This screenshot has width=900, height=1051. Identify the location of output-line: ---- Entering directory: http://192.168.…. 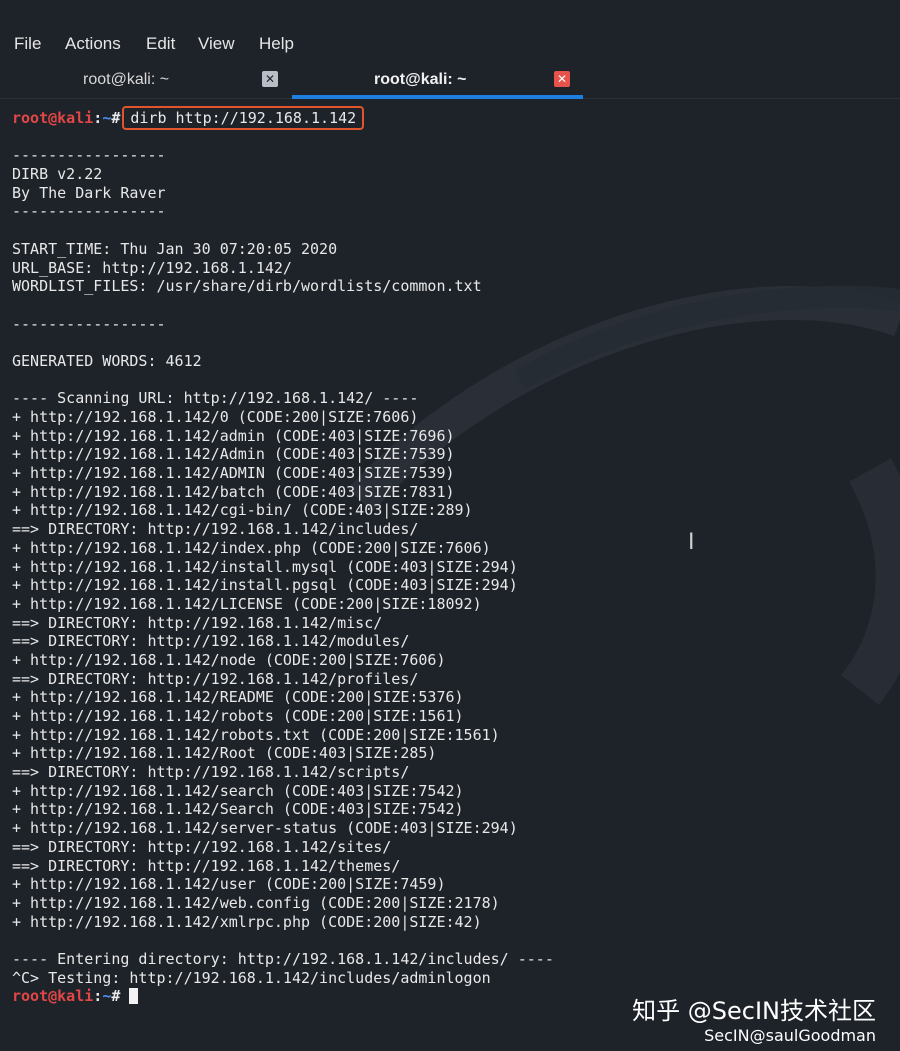
(283, 958).